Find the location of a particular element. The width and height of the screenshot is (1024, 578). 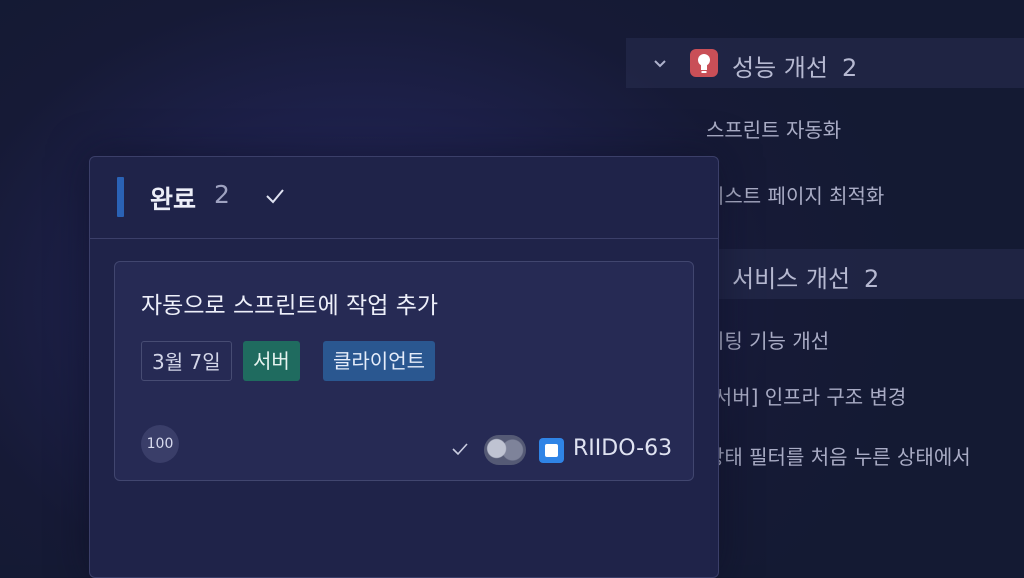

lightbulb-icon is located at coordinates (704, 63).